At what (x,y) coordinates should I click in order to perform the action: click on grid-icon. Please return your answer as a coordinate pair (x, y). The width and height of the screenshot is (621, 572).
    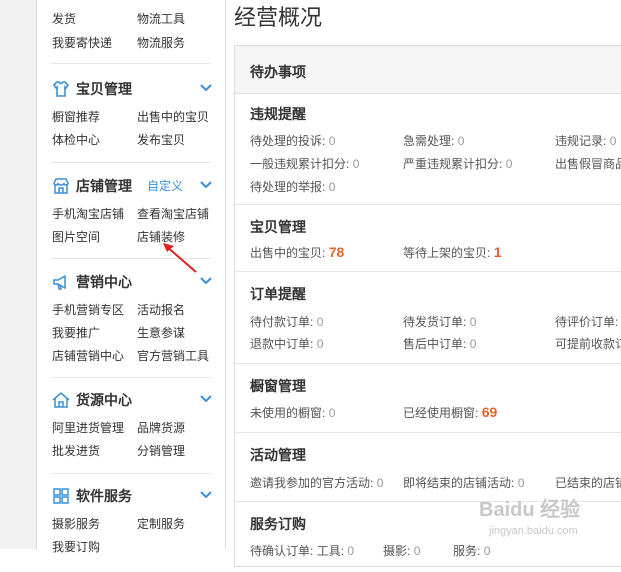
    Looking at the image, I should click on (61, 496).